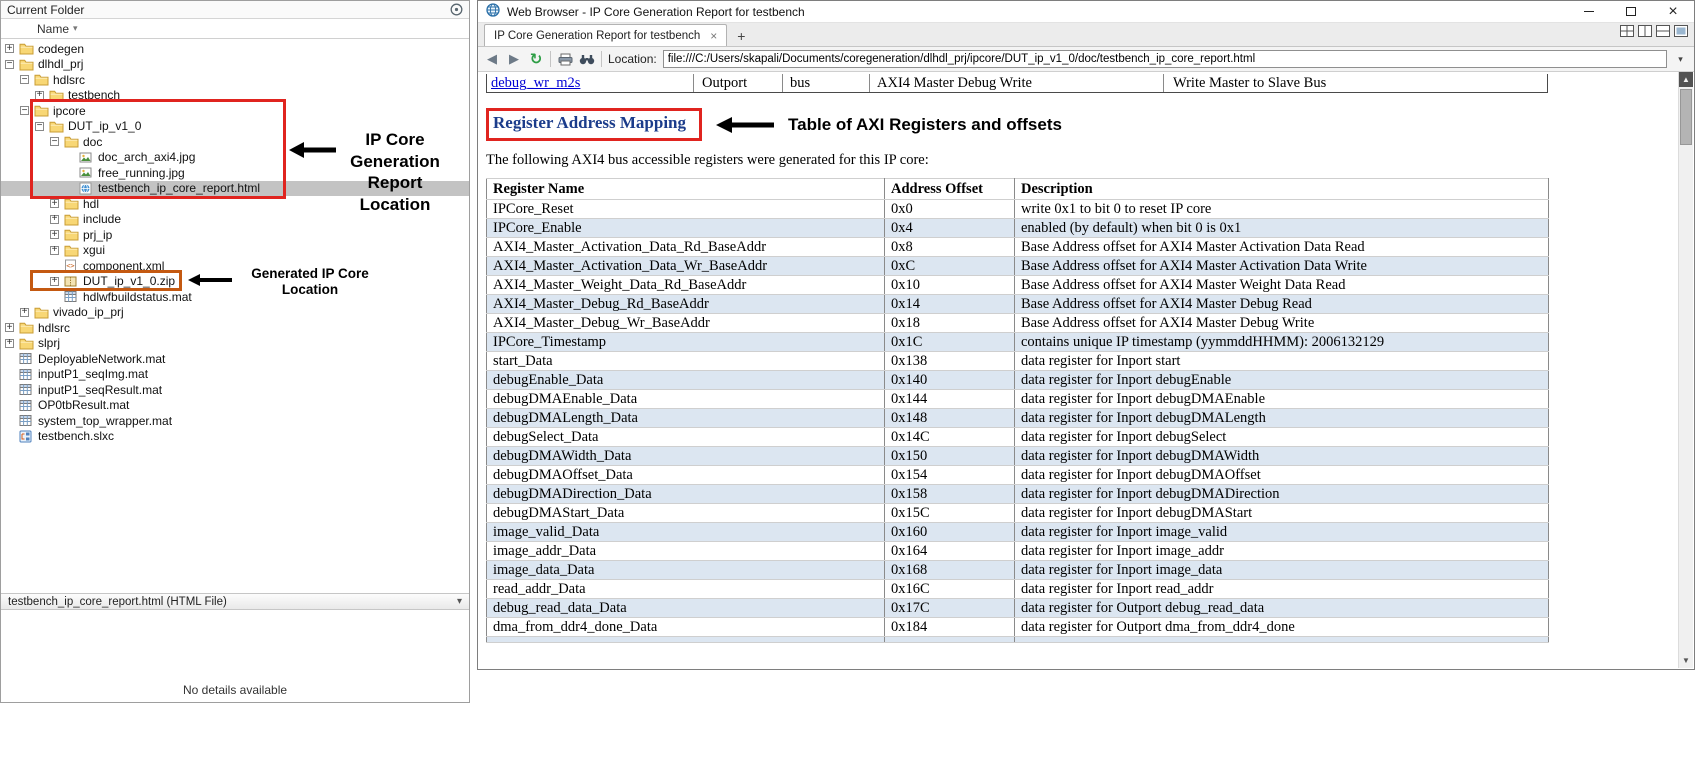 This screenshot has width=1695, height=760. I want to click on tree-item-ipcore: − ipcore, so click(235, 111).